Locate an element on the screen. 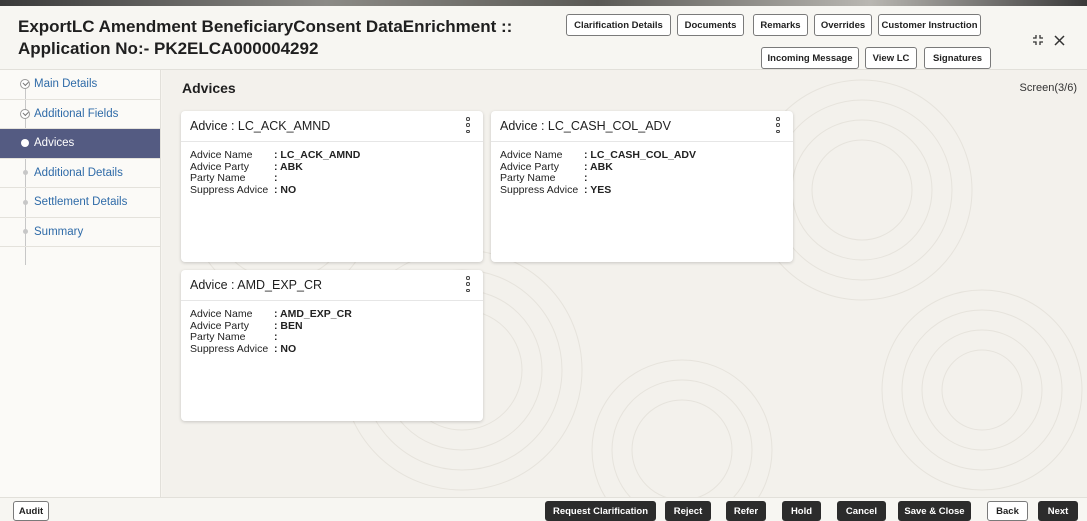  sidebar-item-label: Main Details is located at coordinates (66, 84).